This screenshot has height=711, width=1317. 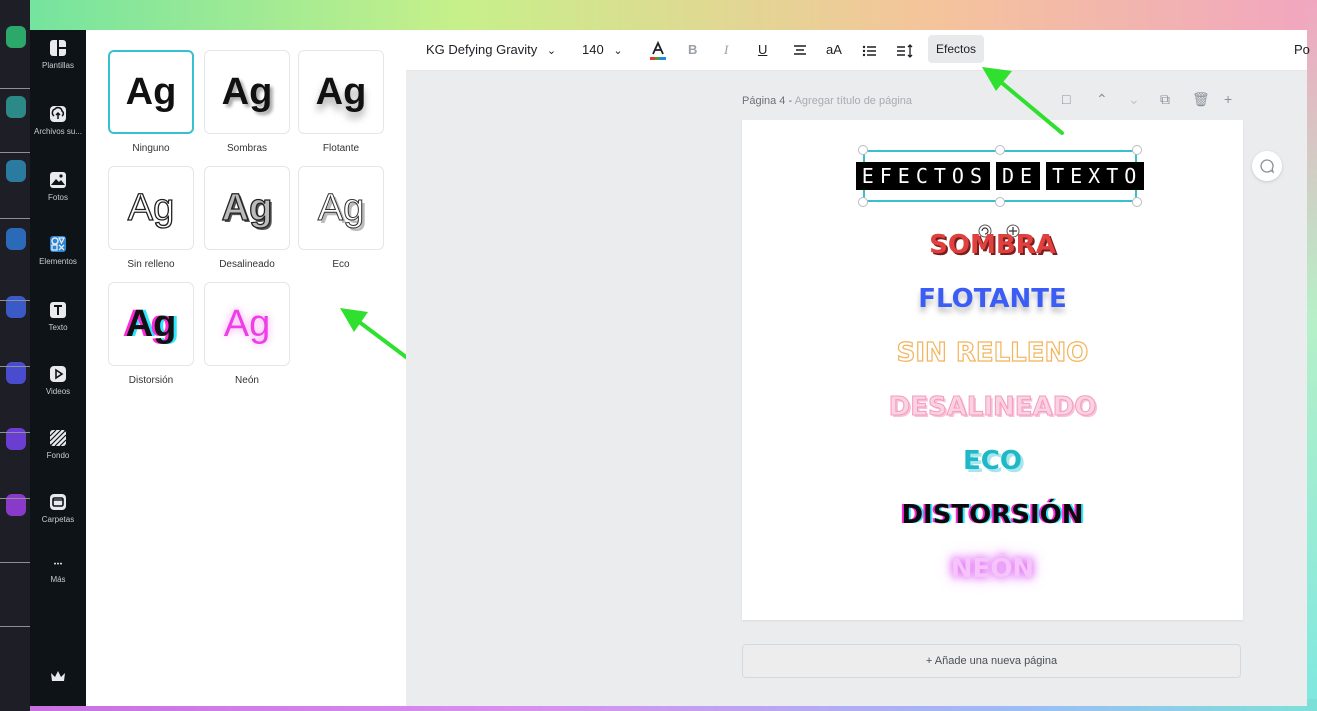 I want to click on add-page-icon: +, so click(x=1228, y=99).